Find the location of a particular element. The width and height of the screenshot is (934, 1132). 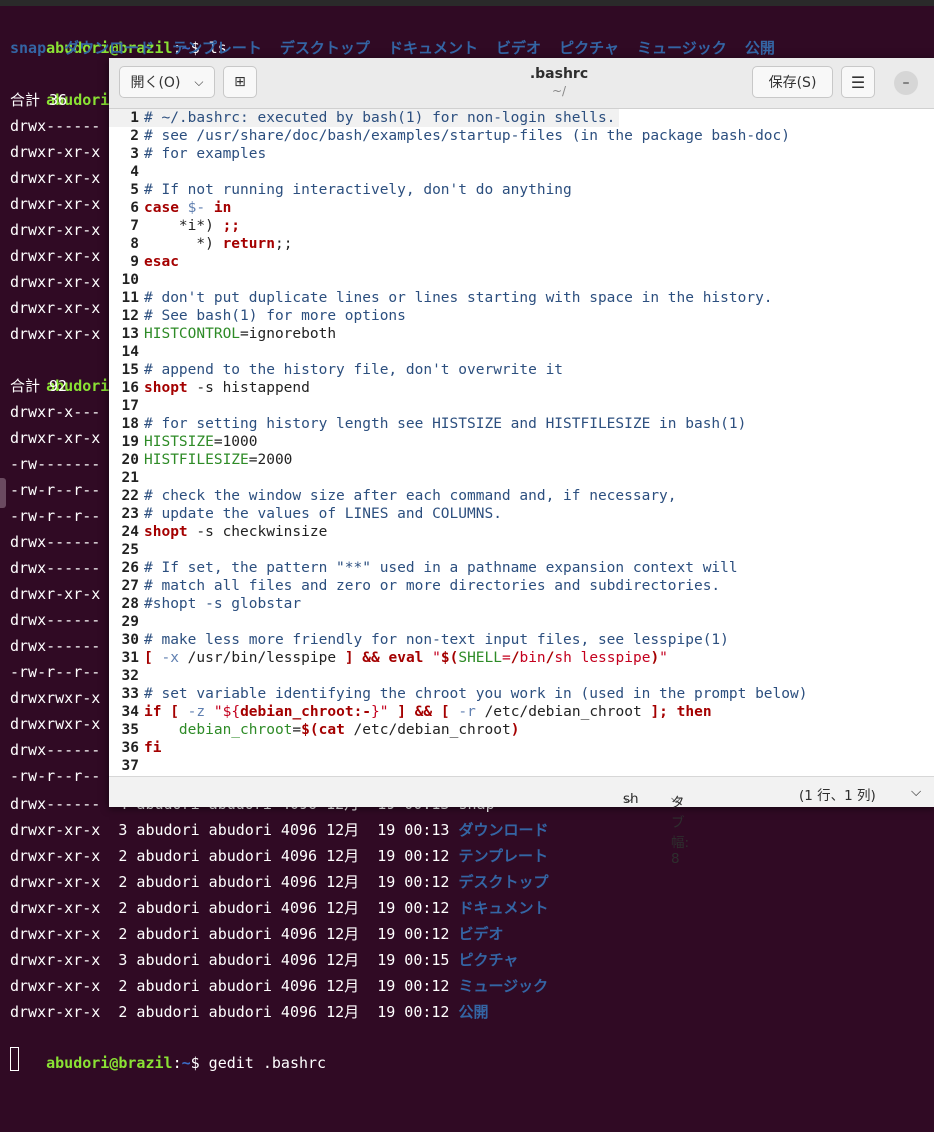

prompt-path: ~ is located at coordinates (186, 1063).